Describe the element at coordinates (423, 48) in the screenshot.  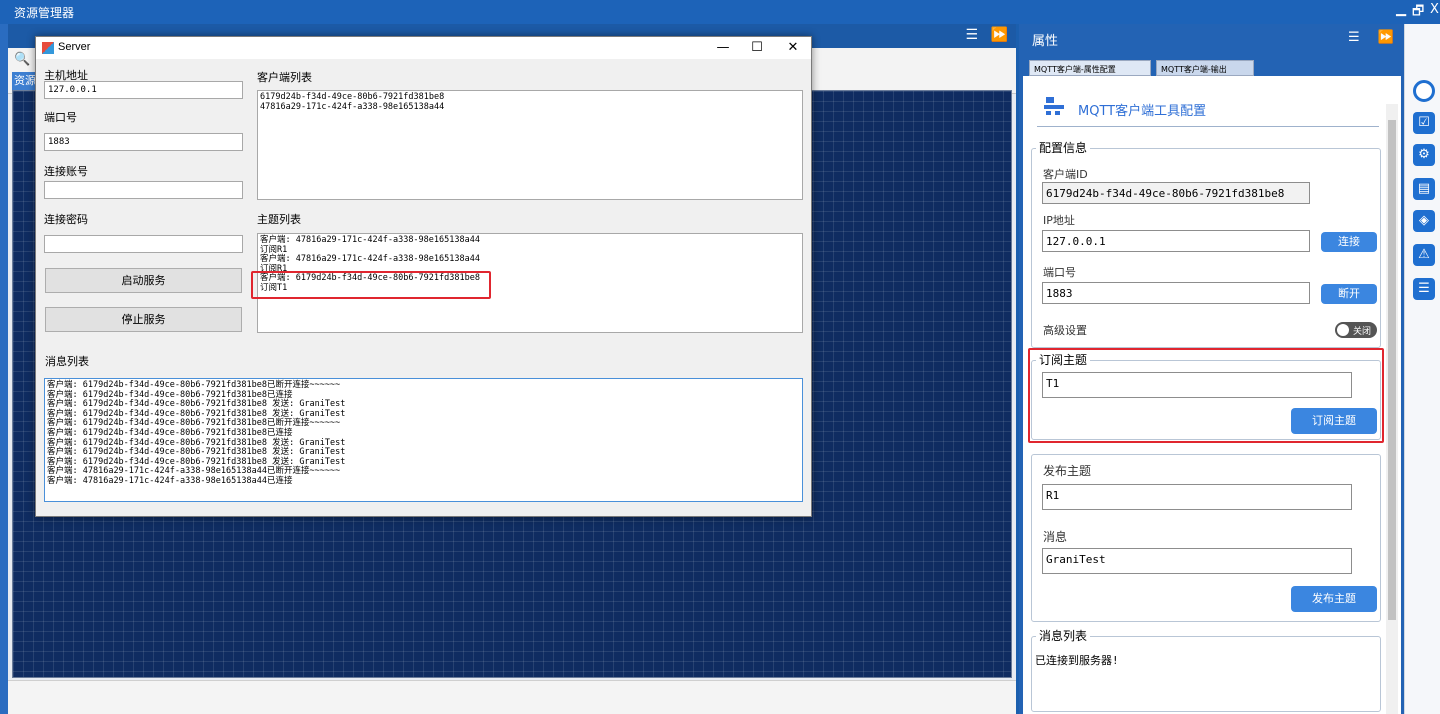
I see `server-title-bar: Server — ☐ ✕` at that location.